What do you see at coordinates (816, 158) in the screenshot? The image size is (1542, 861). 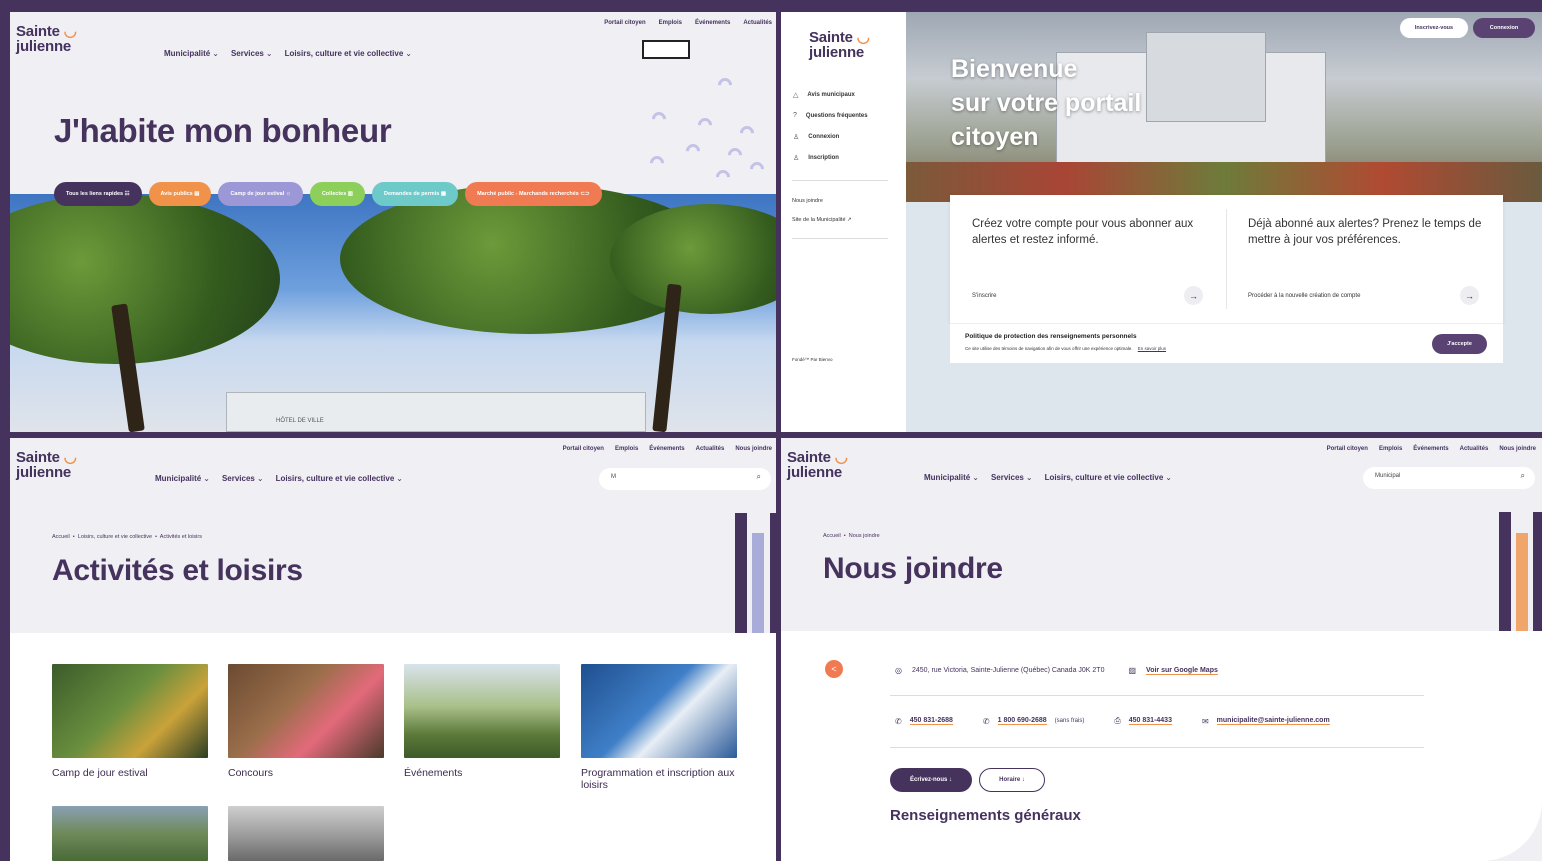 I see `sidebar-item-inscription: ♙ Inscription` at bounding box center [816, 158].